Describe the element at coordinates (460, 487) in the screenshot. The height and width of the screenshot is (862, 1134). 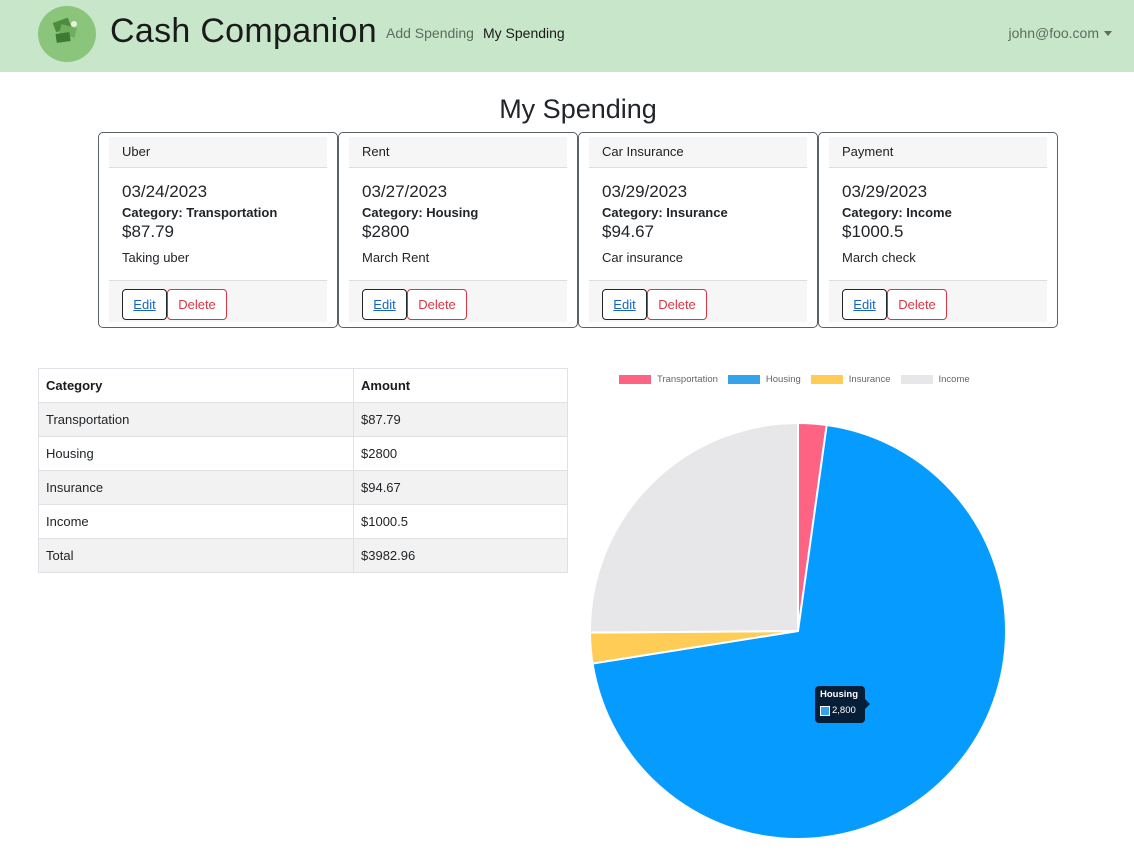
I see `cell-amount: $94.67` at that location.